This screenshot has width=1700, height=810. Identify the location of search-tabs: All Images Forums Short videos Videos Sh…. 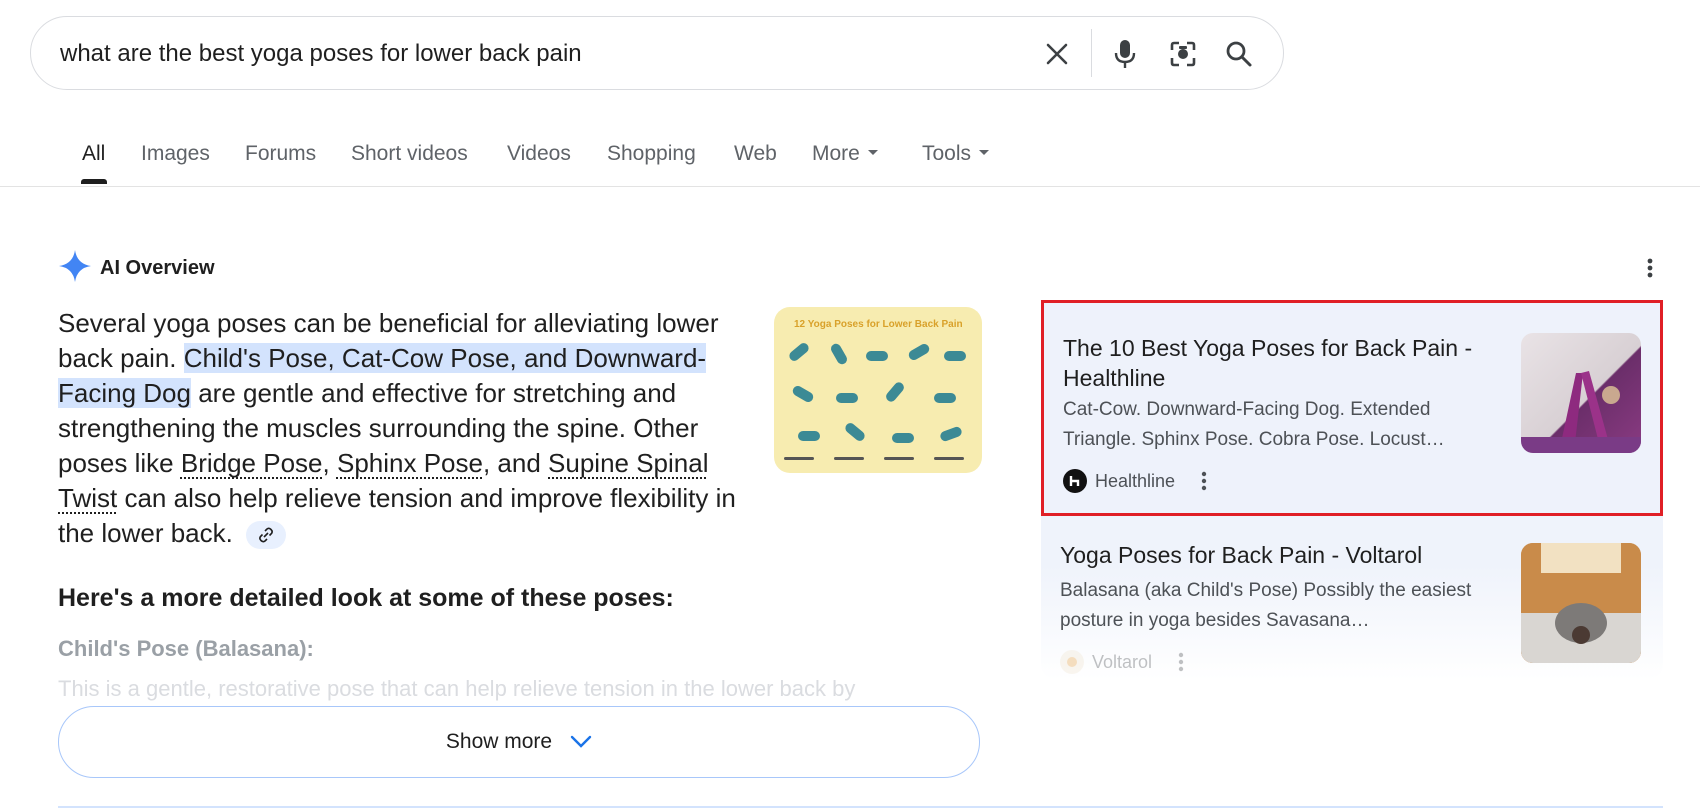
(850, 158).